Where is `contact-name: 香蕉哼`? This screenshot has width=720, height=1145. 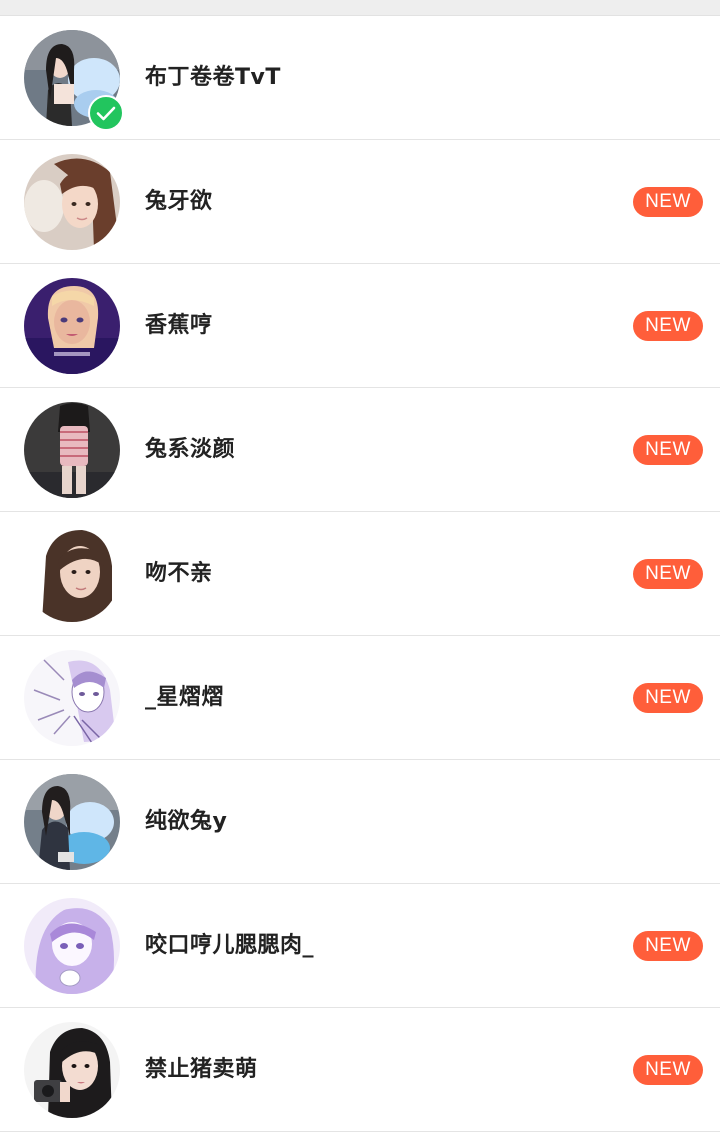
contact-name: 香蕉哼 is located at coordinates (179, 325).